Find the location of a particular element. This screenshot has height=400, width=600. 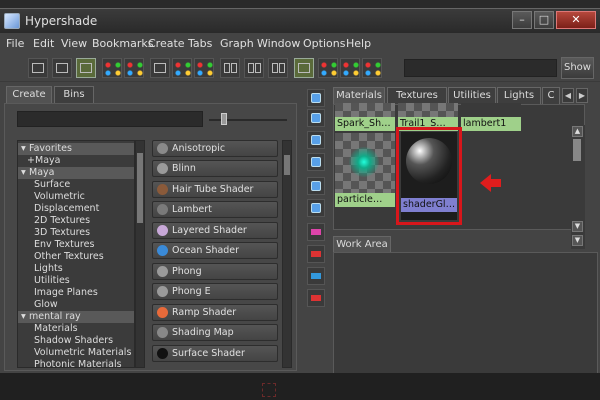

sort-time-icon is located at coordinates (316, 276).